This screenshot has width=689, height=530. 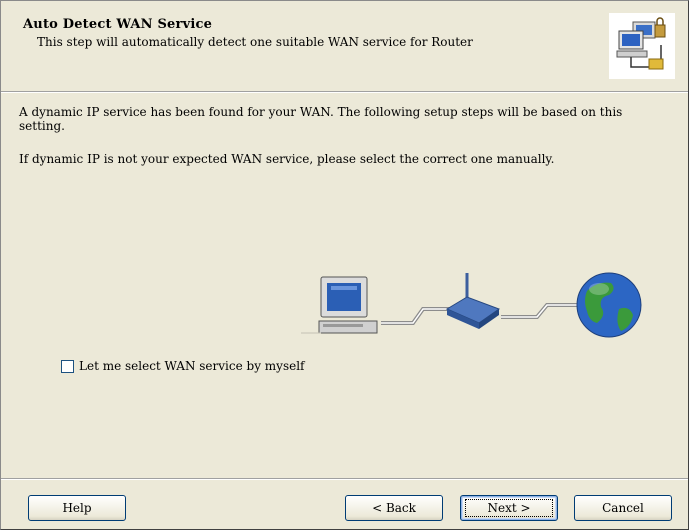 I want to click on network-illustration, so click(x=476, y=305).